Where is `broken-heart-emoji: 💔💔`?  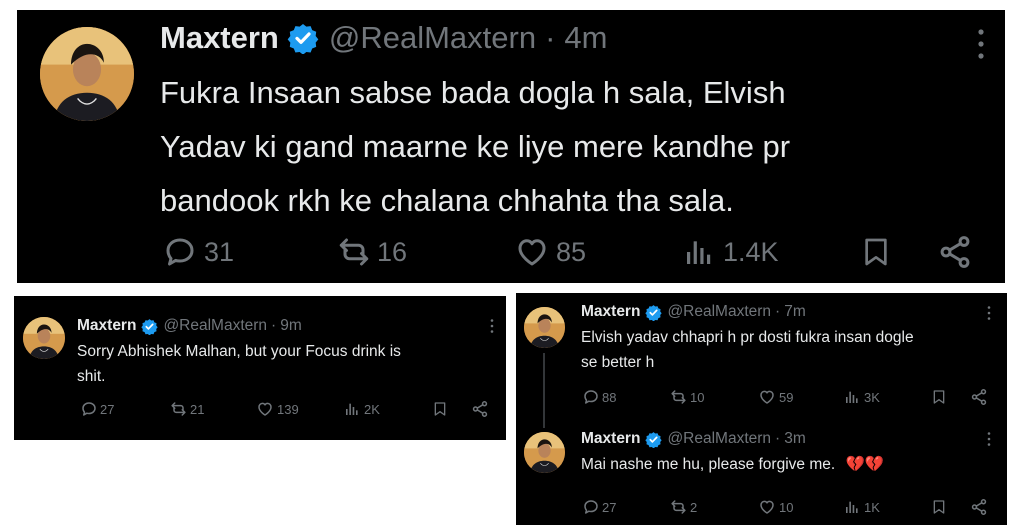
broken-heart-emoji: 💔💔 is located at coordinates (865, 464).